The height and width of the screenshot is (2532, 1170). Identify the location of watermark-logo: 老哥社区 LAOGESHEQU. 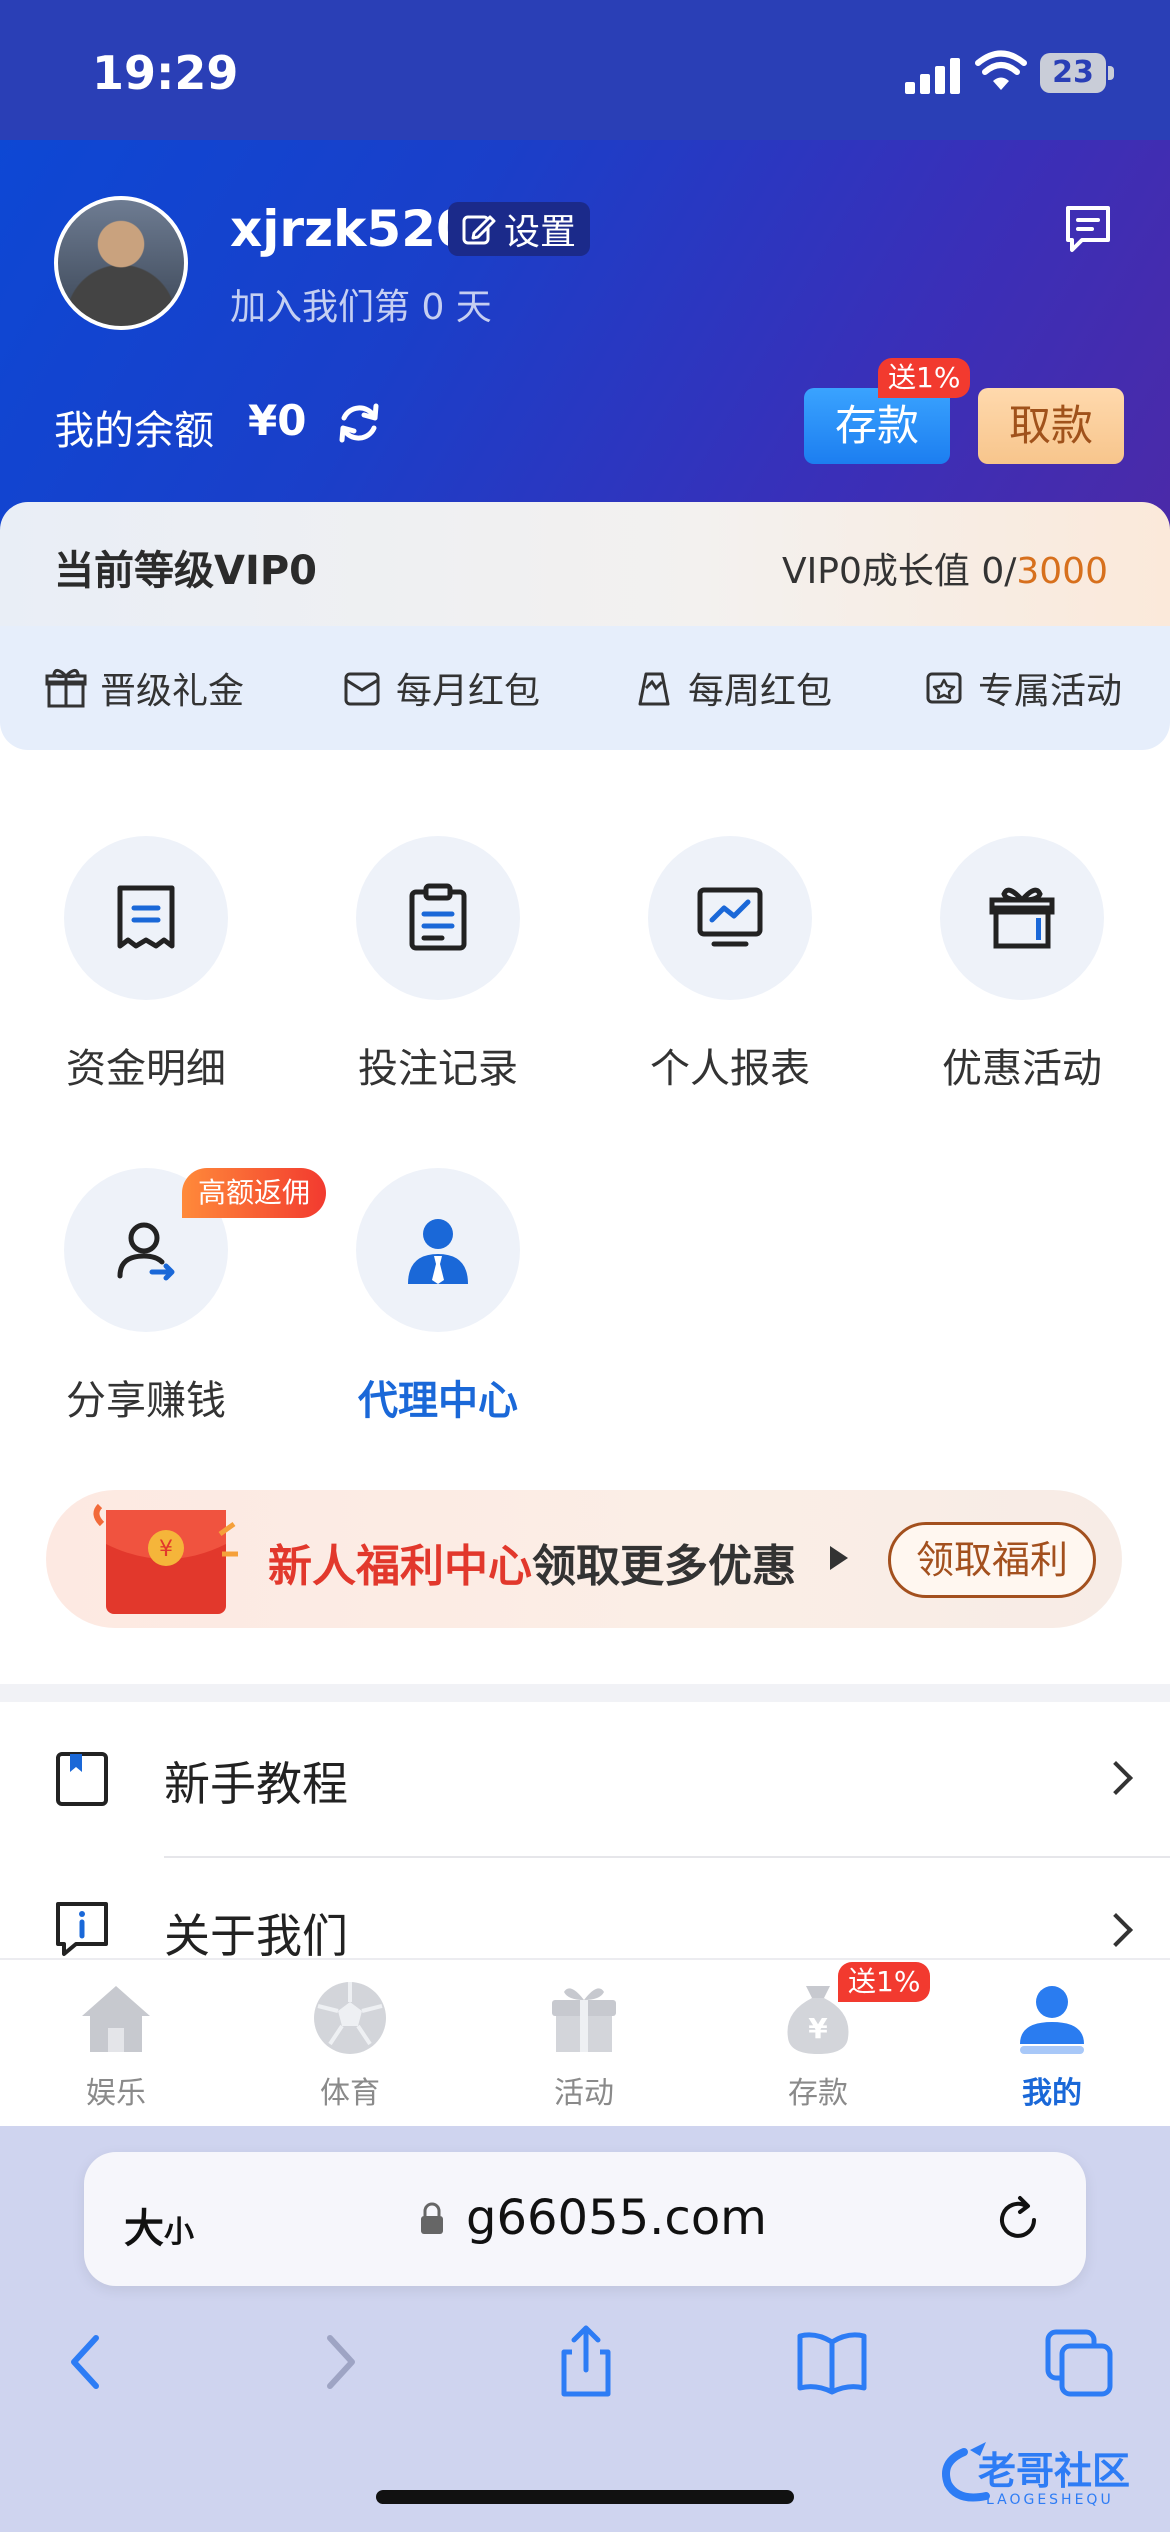
(1036, 2475).